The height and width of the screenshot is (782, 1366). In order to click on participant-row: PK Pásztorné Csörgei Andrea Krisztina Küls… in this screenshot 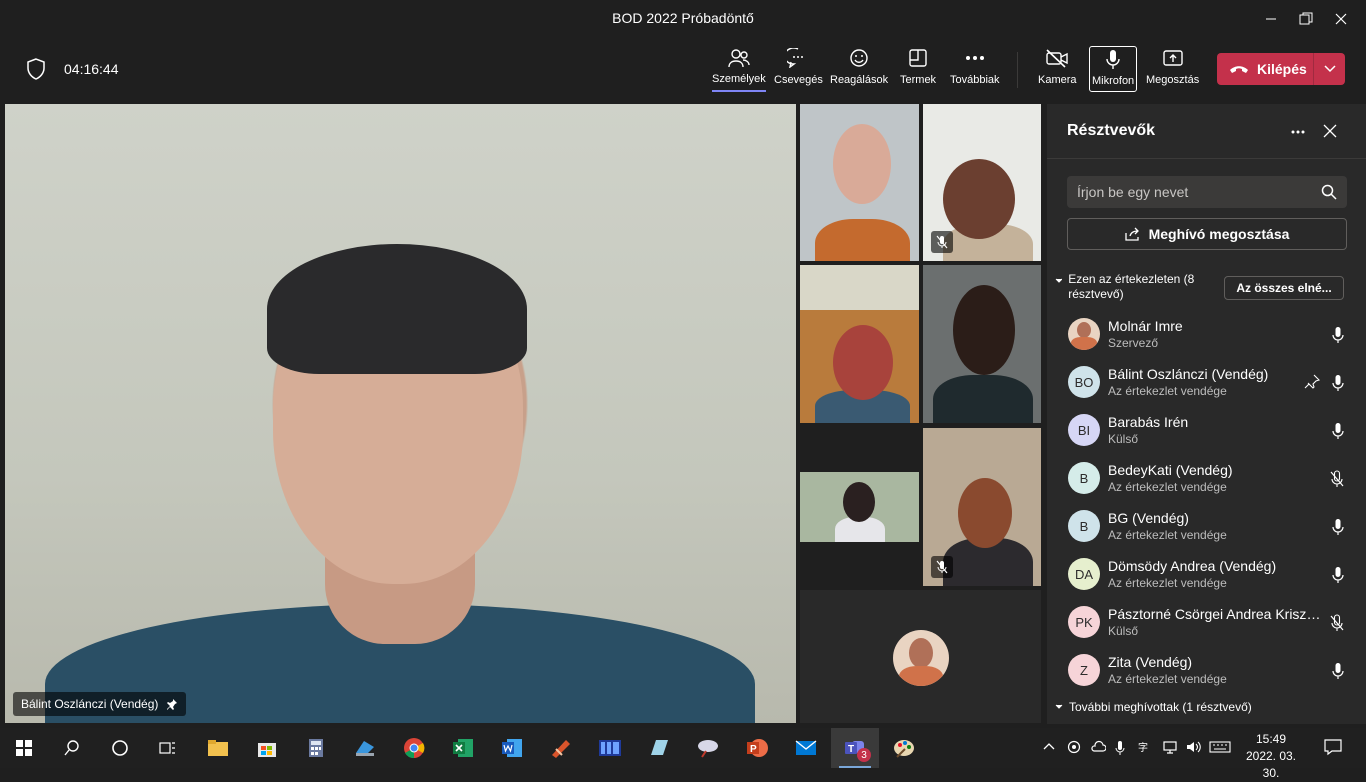, I will do `click(1206, 622)`.